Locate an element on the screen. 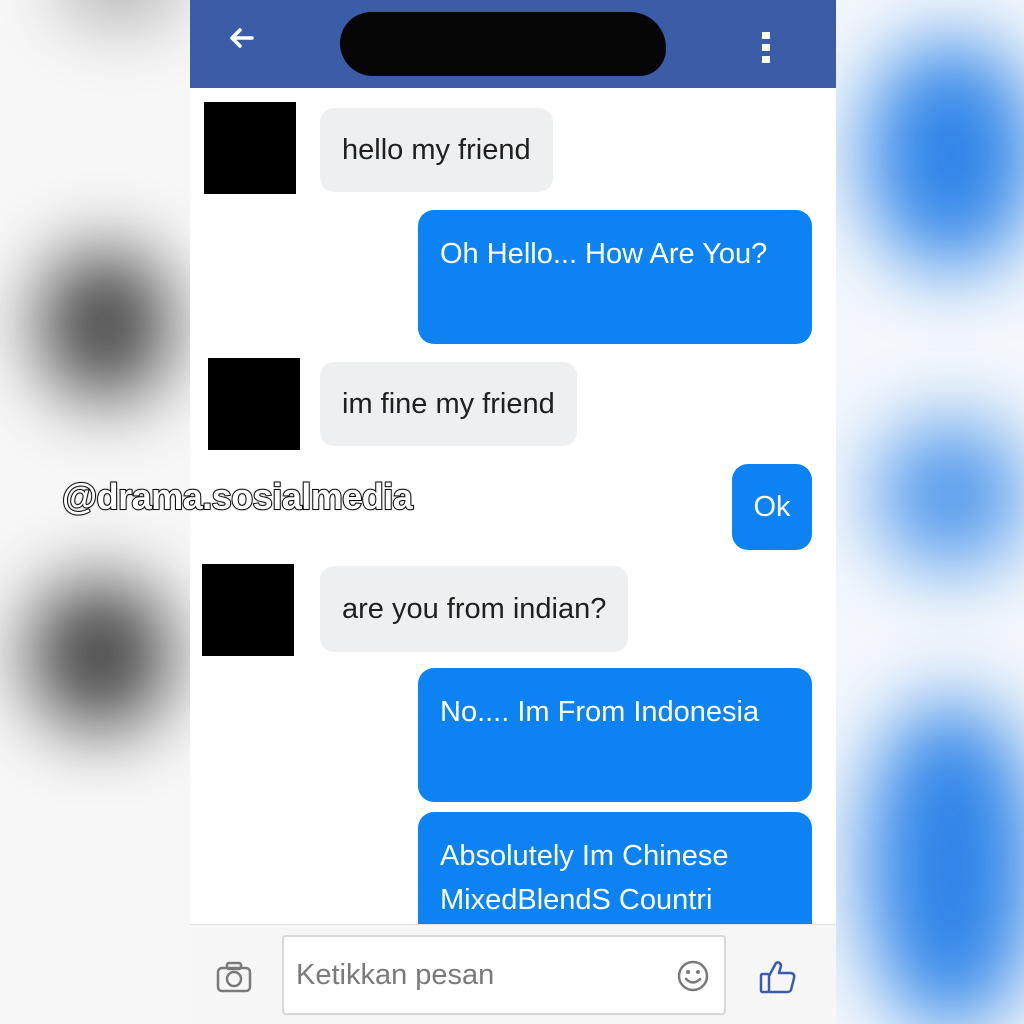 This screenshot has height=1024, width=1024. watermark-text: @drama.sosialmedia is located at coordinates (237, 496).